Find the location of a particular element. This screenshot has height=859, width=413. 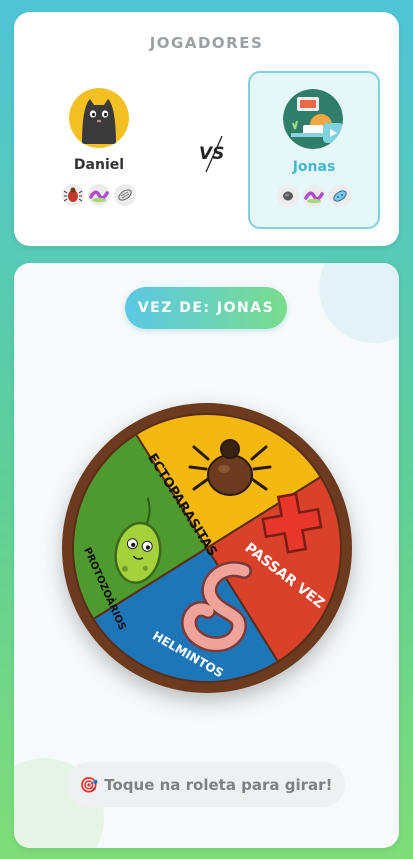

scientist-avatar is located at coordinates (313, 119).